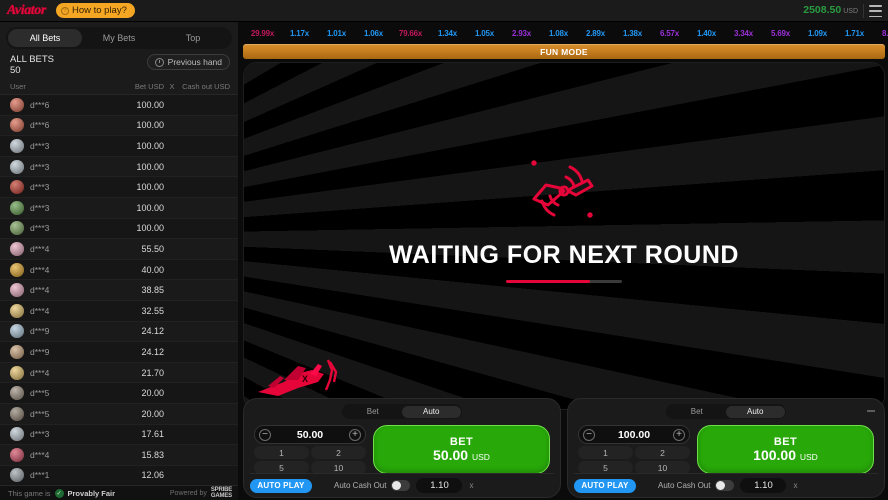 The height and width of the screenshot is (500, 888). Describe the element at coordinates (373, 412) in the screenshot. I see `mode-bet-left: Bet` at that location.